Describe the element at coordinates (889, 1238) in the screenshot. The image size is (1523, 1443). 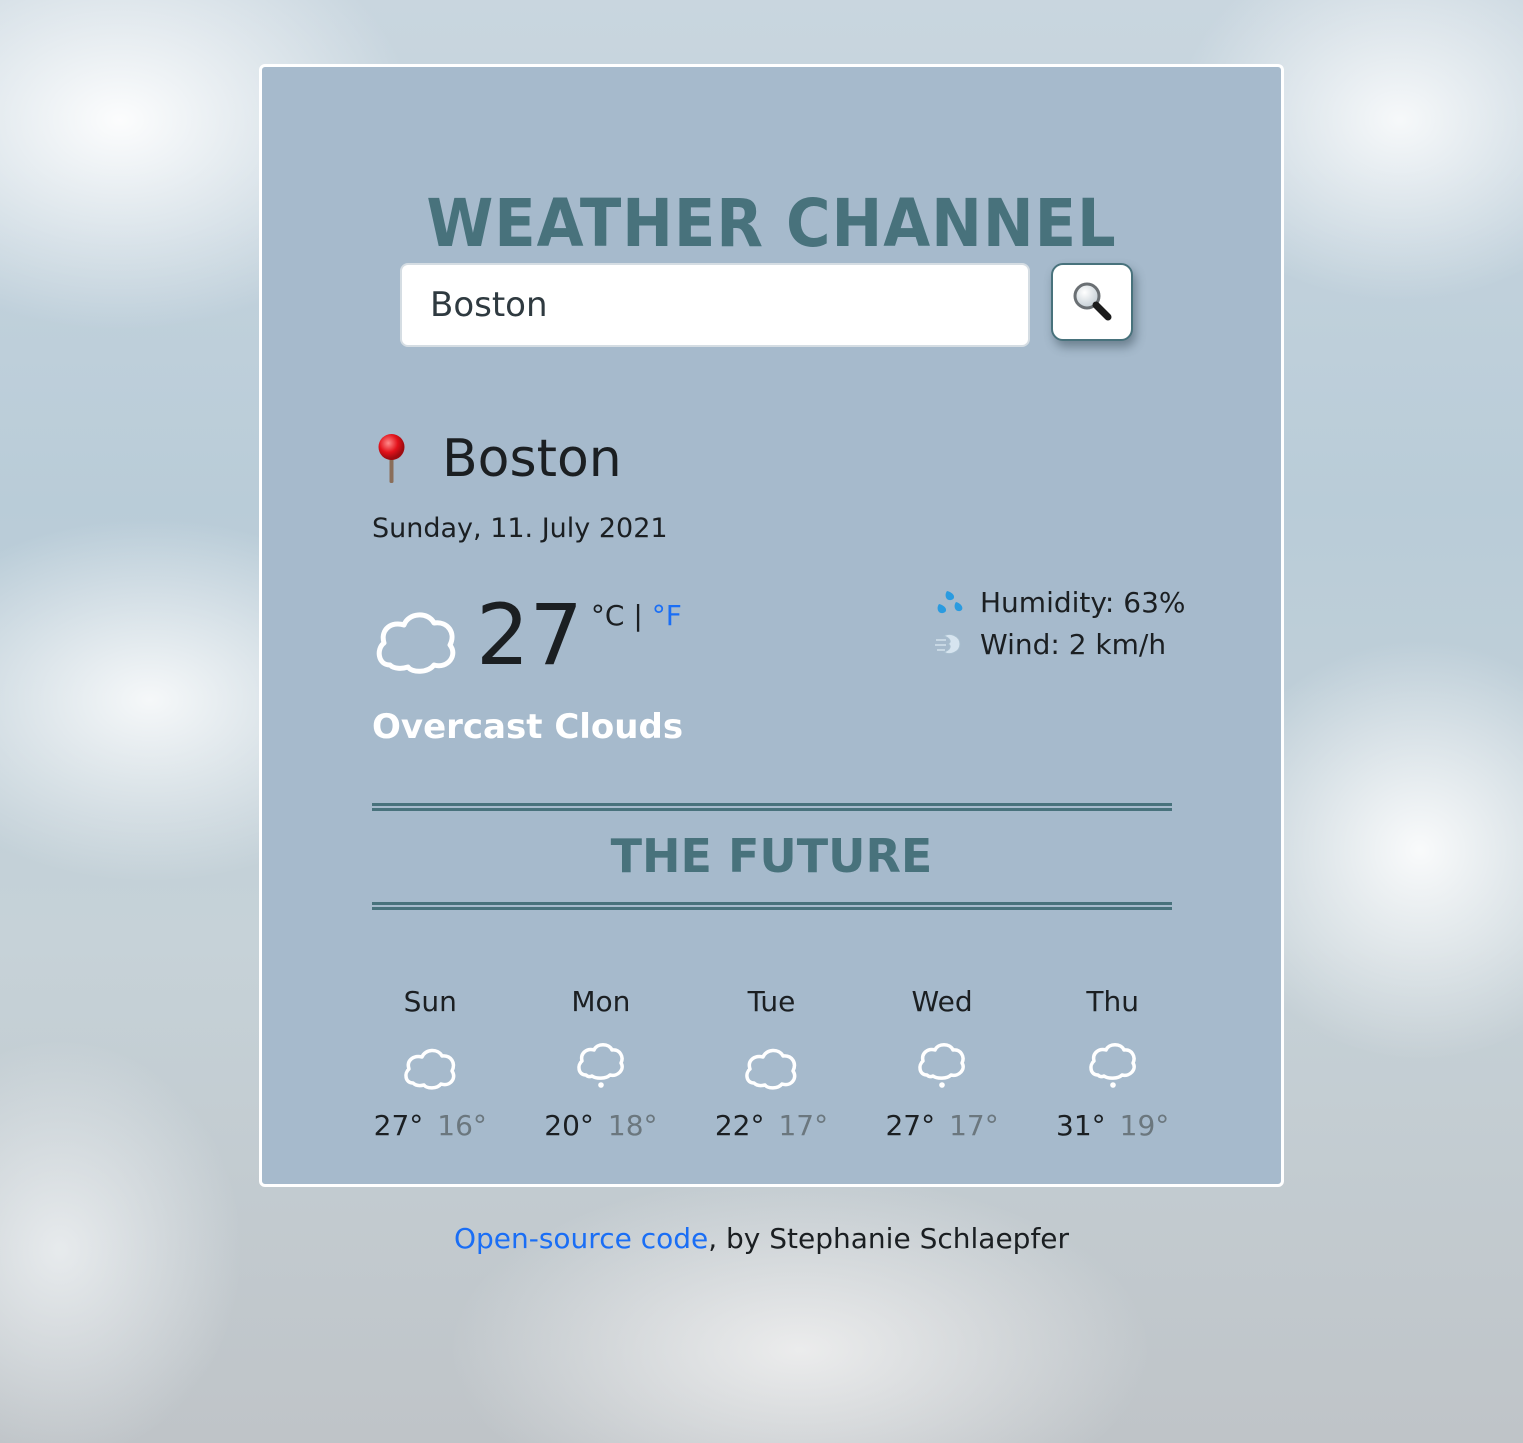
I see `footer-credit: , by Stephanie Schlaepfer` at that location.